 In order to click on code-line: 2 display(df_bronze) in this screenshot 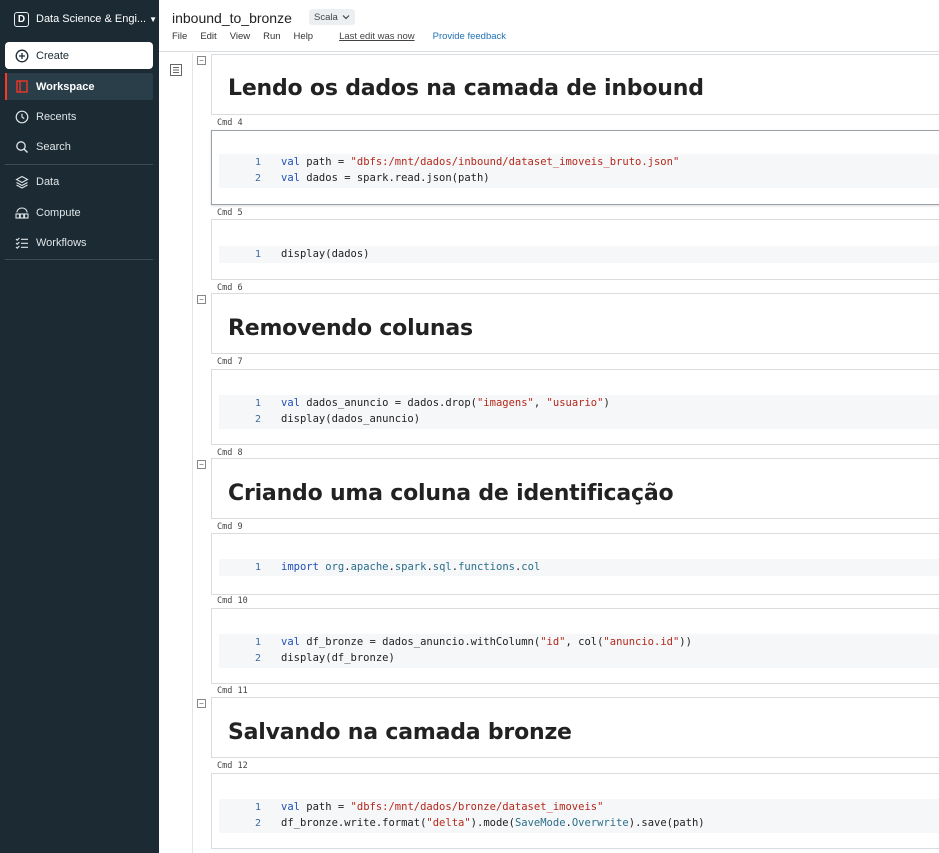, I will do `click(579, 658)`.